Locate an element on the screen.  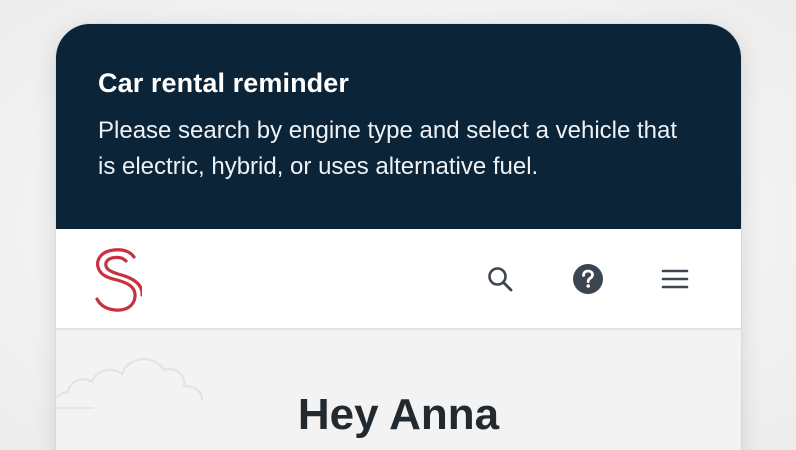
search-icon is located at coordinates (500, 279).